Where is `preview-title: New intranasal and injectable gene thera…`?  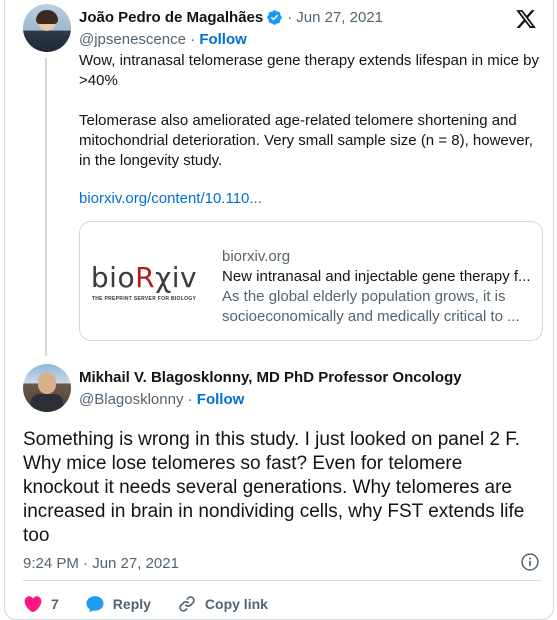 preview-title: New intranasal and injectable gene thera… is located at coordinates (376, 276).